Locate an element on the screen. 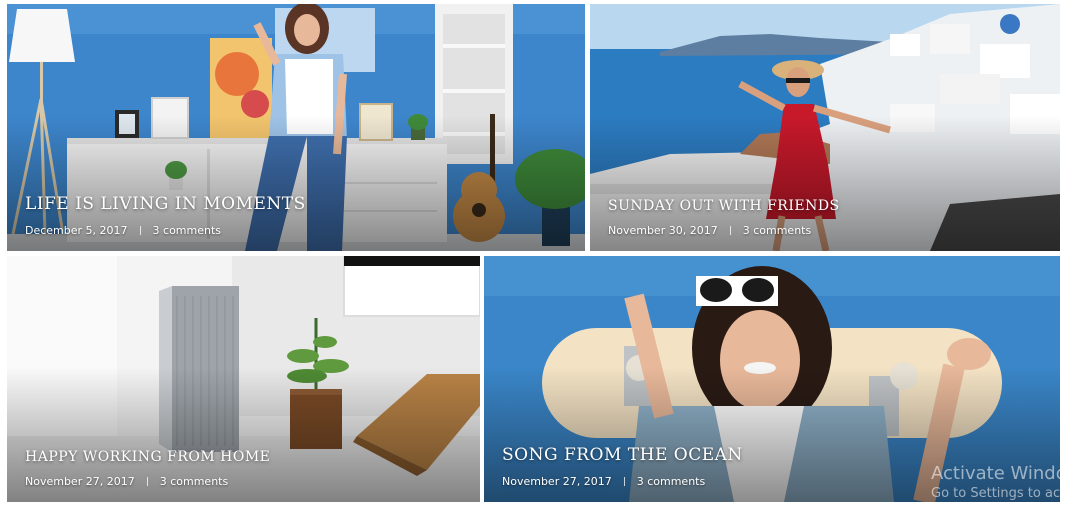 The image size is (1066, 508). post-meta: December 5, 2017 3 comments is located at coordinates (296, 230).